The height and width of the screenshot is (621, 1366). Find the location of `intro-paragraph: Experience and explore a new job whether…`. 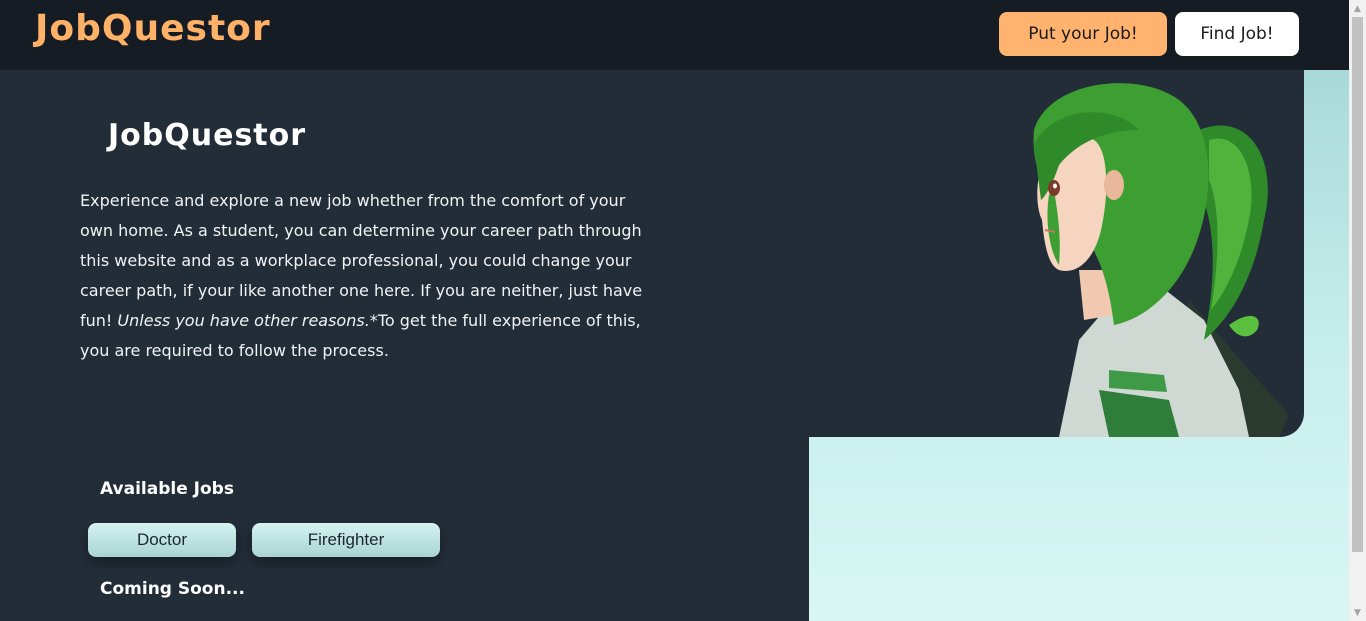

intro-paragraph: Experience and explore a new job whether… is located at coordinates (370, 276).